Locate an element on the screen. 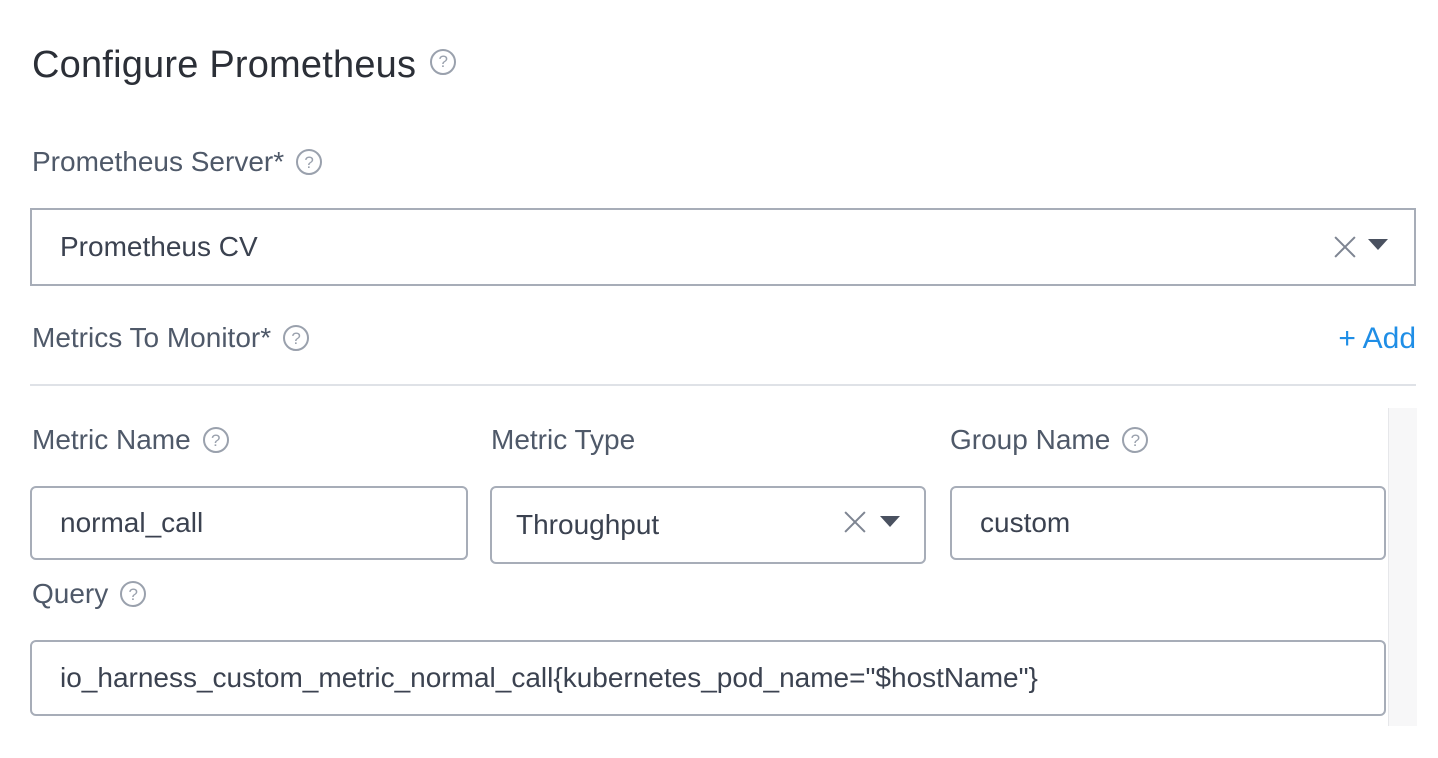  prometheus-server-label: Prometheus Server* is located at coordinates (158, 161).